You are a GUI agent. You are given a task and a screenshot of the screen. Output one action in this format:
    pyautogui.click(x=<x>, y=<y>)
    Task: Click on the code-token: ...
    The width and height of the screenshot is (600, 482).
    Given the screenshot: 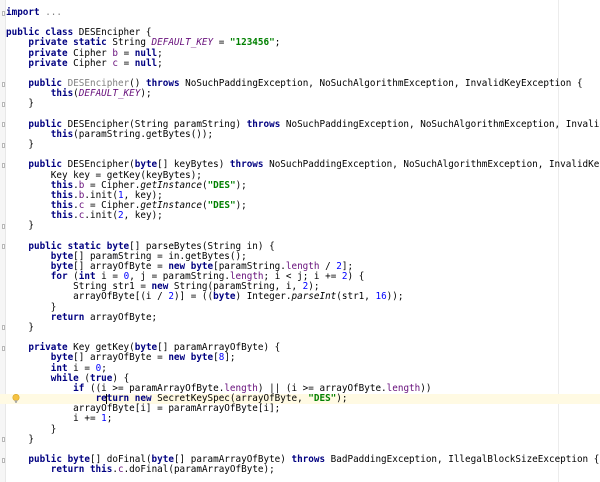 What is the action you would take?
    pyautogui.click(x=53, y=12)
    